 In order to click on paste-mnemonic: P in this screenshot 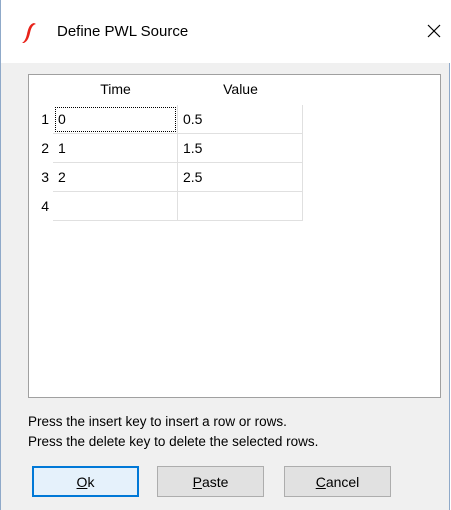, I will do `click(197, 481)`.